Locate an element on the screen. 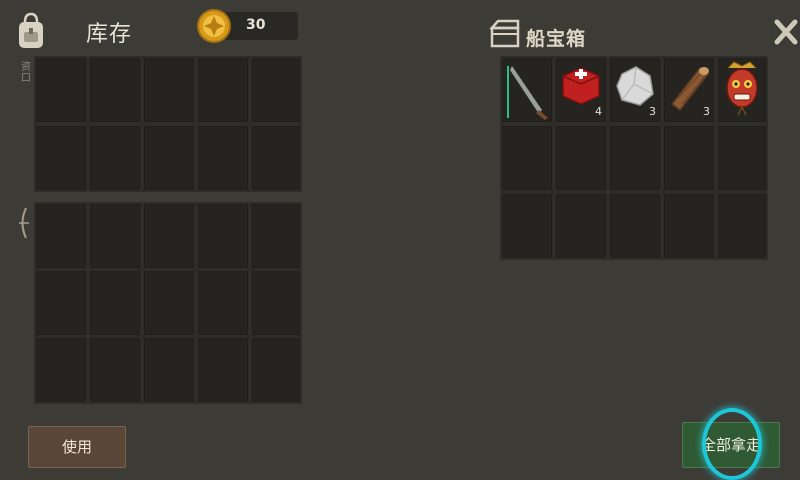 Image resolution: width=800 pixels, height=480 pixels. chest-grid: 4 3 3 is located at coordinates (634, 158).